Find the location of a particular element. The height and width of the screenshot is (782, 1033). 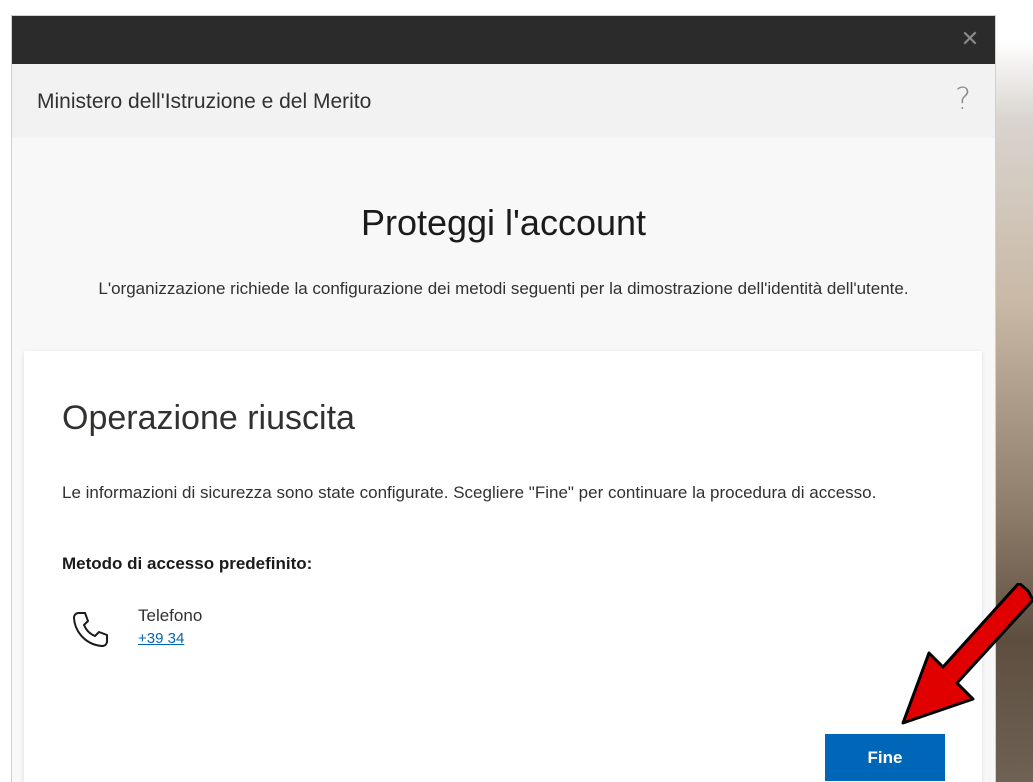

phone-icon is located at coordinates (90, 629).